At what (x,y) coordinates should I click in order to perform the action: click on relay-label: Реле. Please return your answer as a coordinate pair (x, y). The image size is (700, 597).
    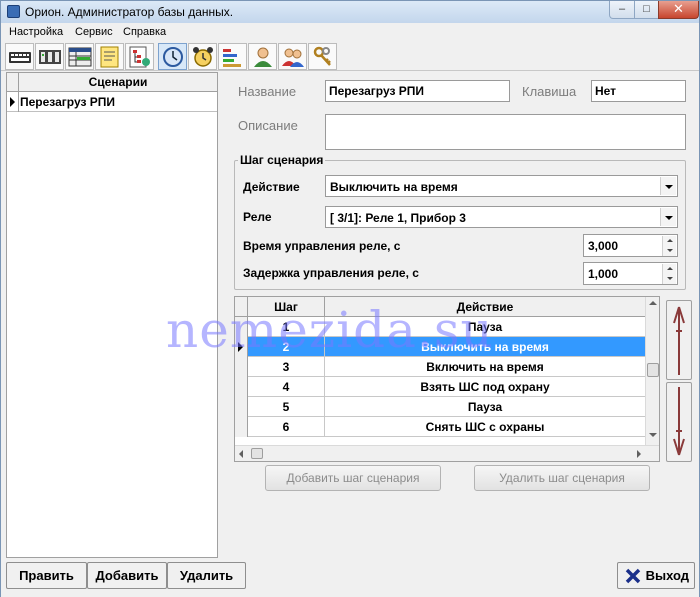
    Looking at the image, I should click on (257, 217).